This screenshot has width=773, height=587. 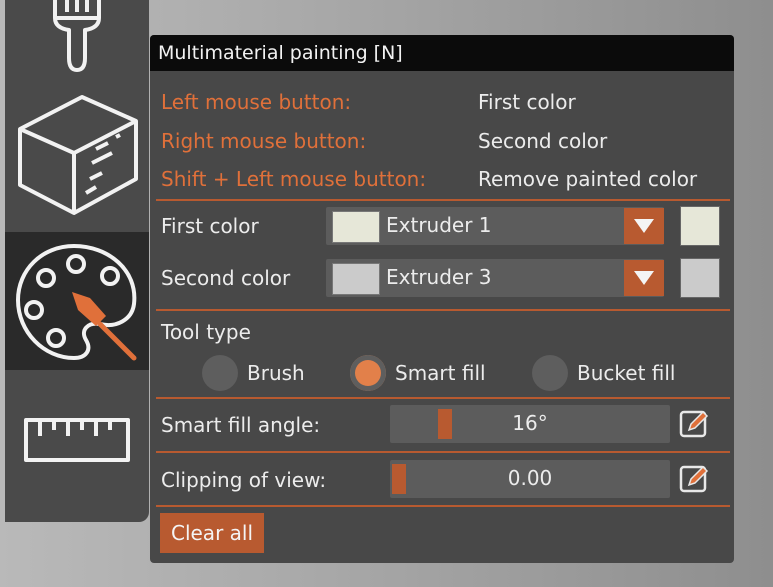 What do you see at coordinates (226, 278) in the screenshot?
I see `second-color-label: Second color` at bounding box center [226, 278].